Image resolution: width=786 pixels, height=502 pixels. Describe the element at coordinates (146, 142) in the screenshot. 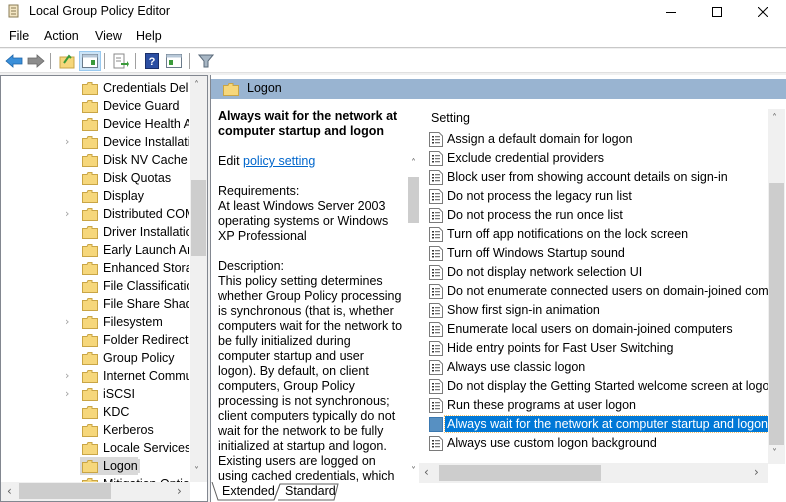

I see `tree-item-label: Device Installatio` at that location.